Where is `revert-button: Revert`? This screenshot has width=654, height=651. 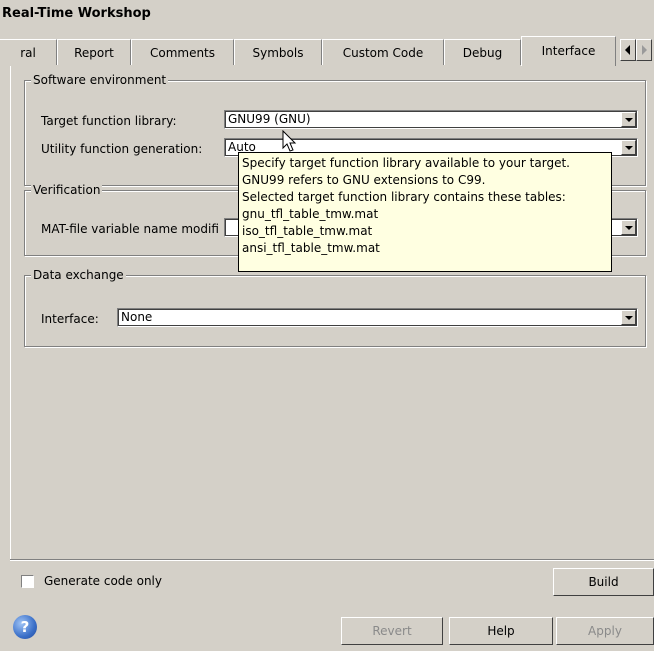 revert-button: Revert is located at coordinates (392, 631).